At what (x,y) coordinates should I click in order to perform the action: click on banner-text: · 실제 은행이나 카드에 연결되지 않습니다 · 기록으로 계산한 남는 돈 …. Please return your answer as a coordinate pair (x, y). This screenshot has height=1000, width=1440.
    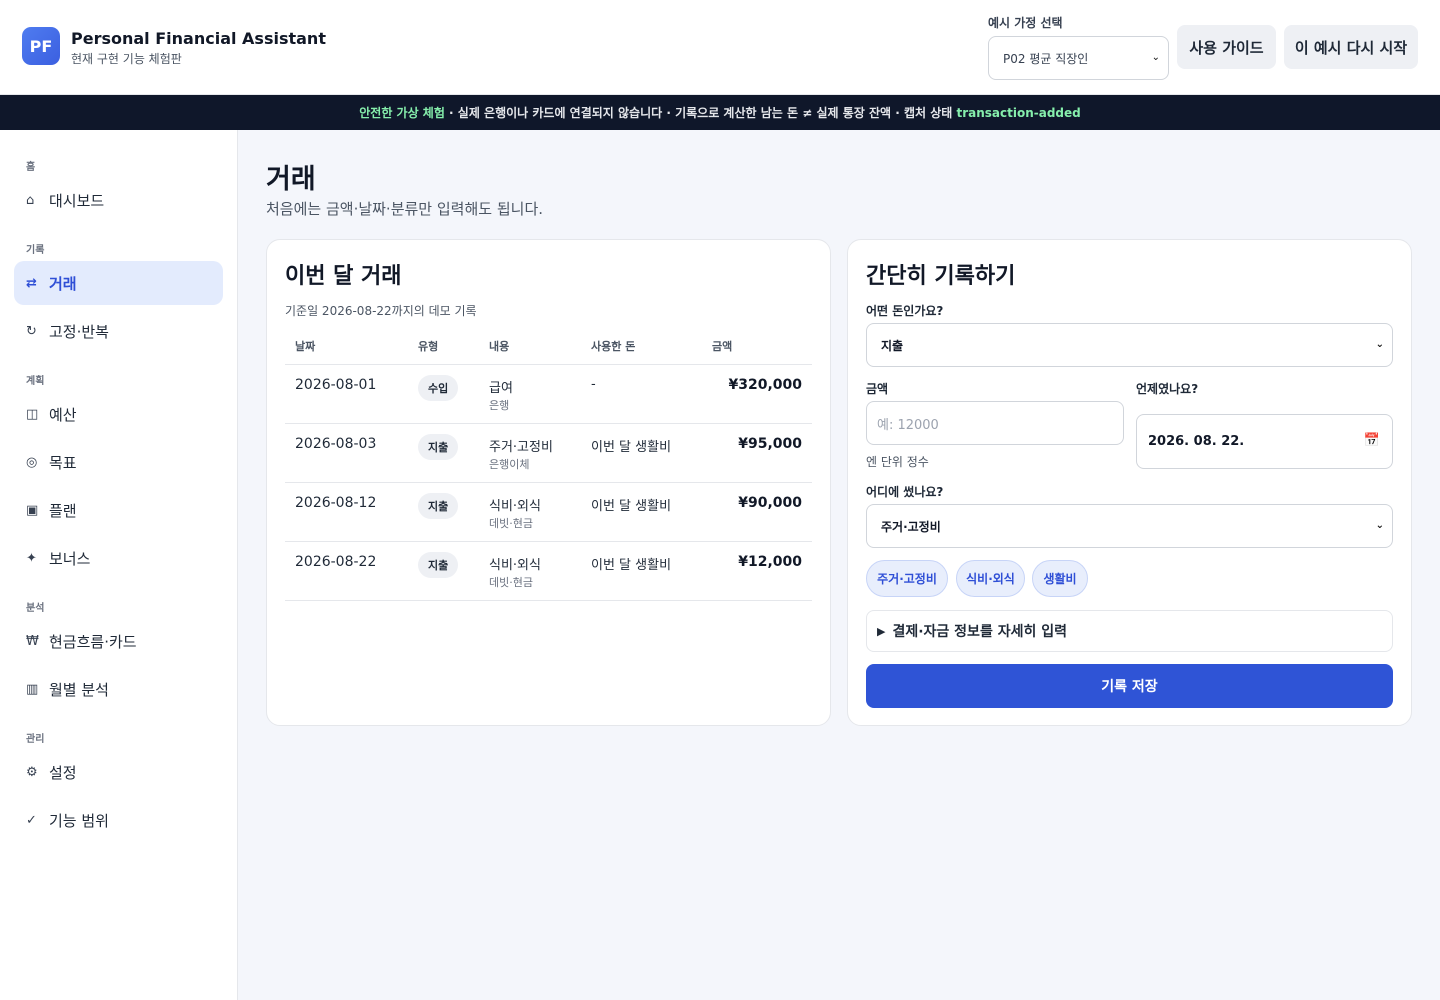
    Looking at the image, I should click on (700, 113).